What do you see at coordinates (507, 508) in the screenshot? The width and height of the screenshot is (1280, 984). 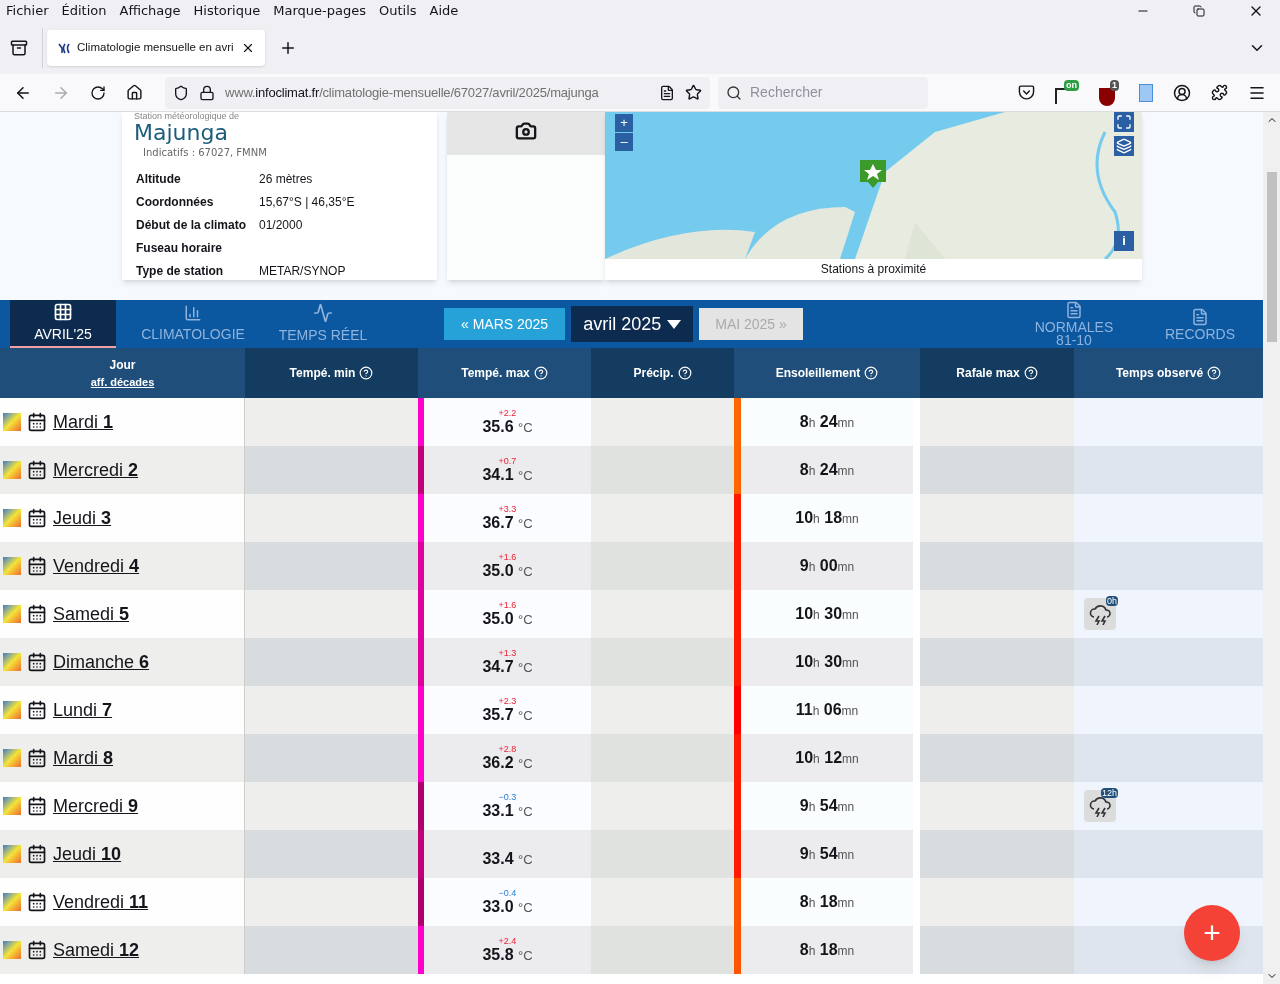 I see `anomaly-value: +3.3` at bounding box center [507, 508].